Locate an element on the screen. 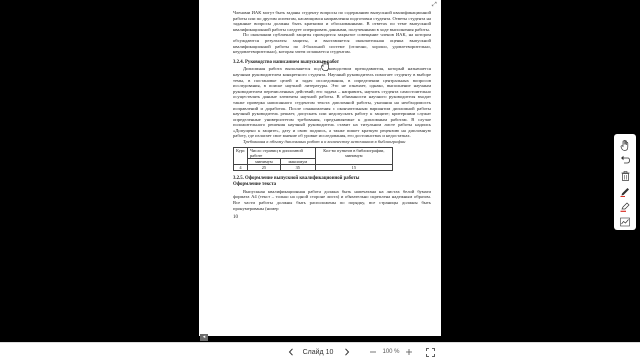 This screenshot has width=640, height=360. table-cell: 25 is located at coordinates (263, 167).